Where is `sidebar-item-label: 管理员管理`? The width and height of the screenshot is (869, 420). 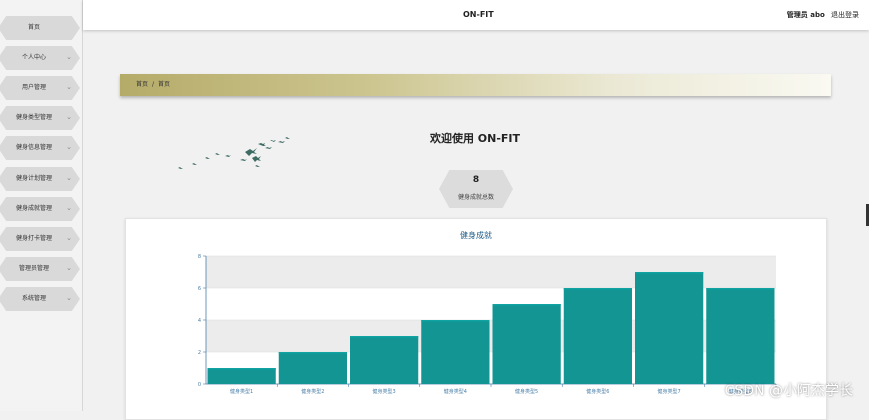 sidebar-item-label: 管理员管理 is located at coordinates (33, 268).